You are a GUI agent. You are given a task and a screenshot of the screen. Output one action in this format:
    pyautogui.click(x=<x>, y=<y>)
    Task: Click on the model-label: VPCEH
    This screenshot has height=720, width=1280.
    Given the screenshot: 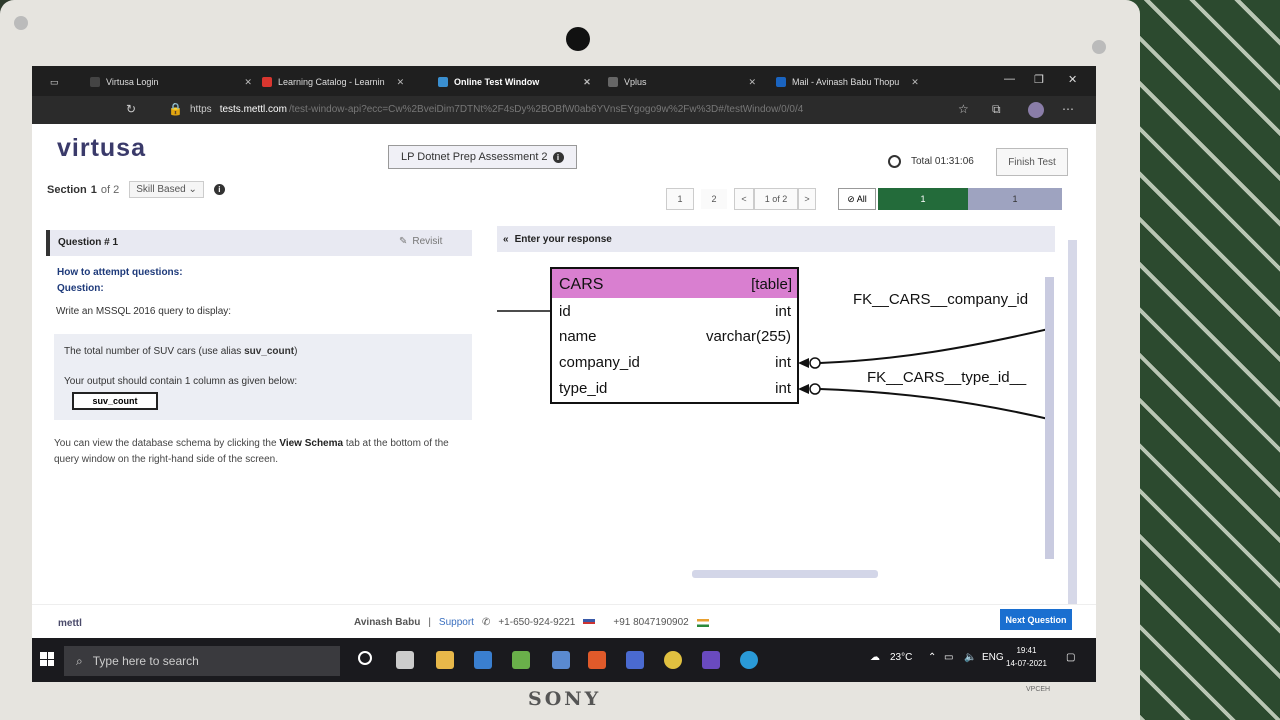 What is the action you would take?
    pyautogui.click(x=1038, y=689)
    